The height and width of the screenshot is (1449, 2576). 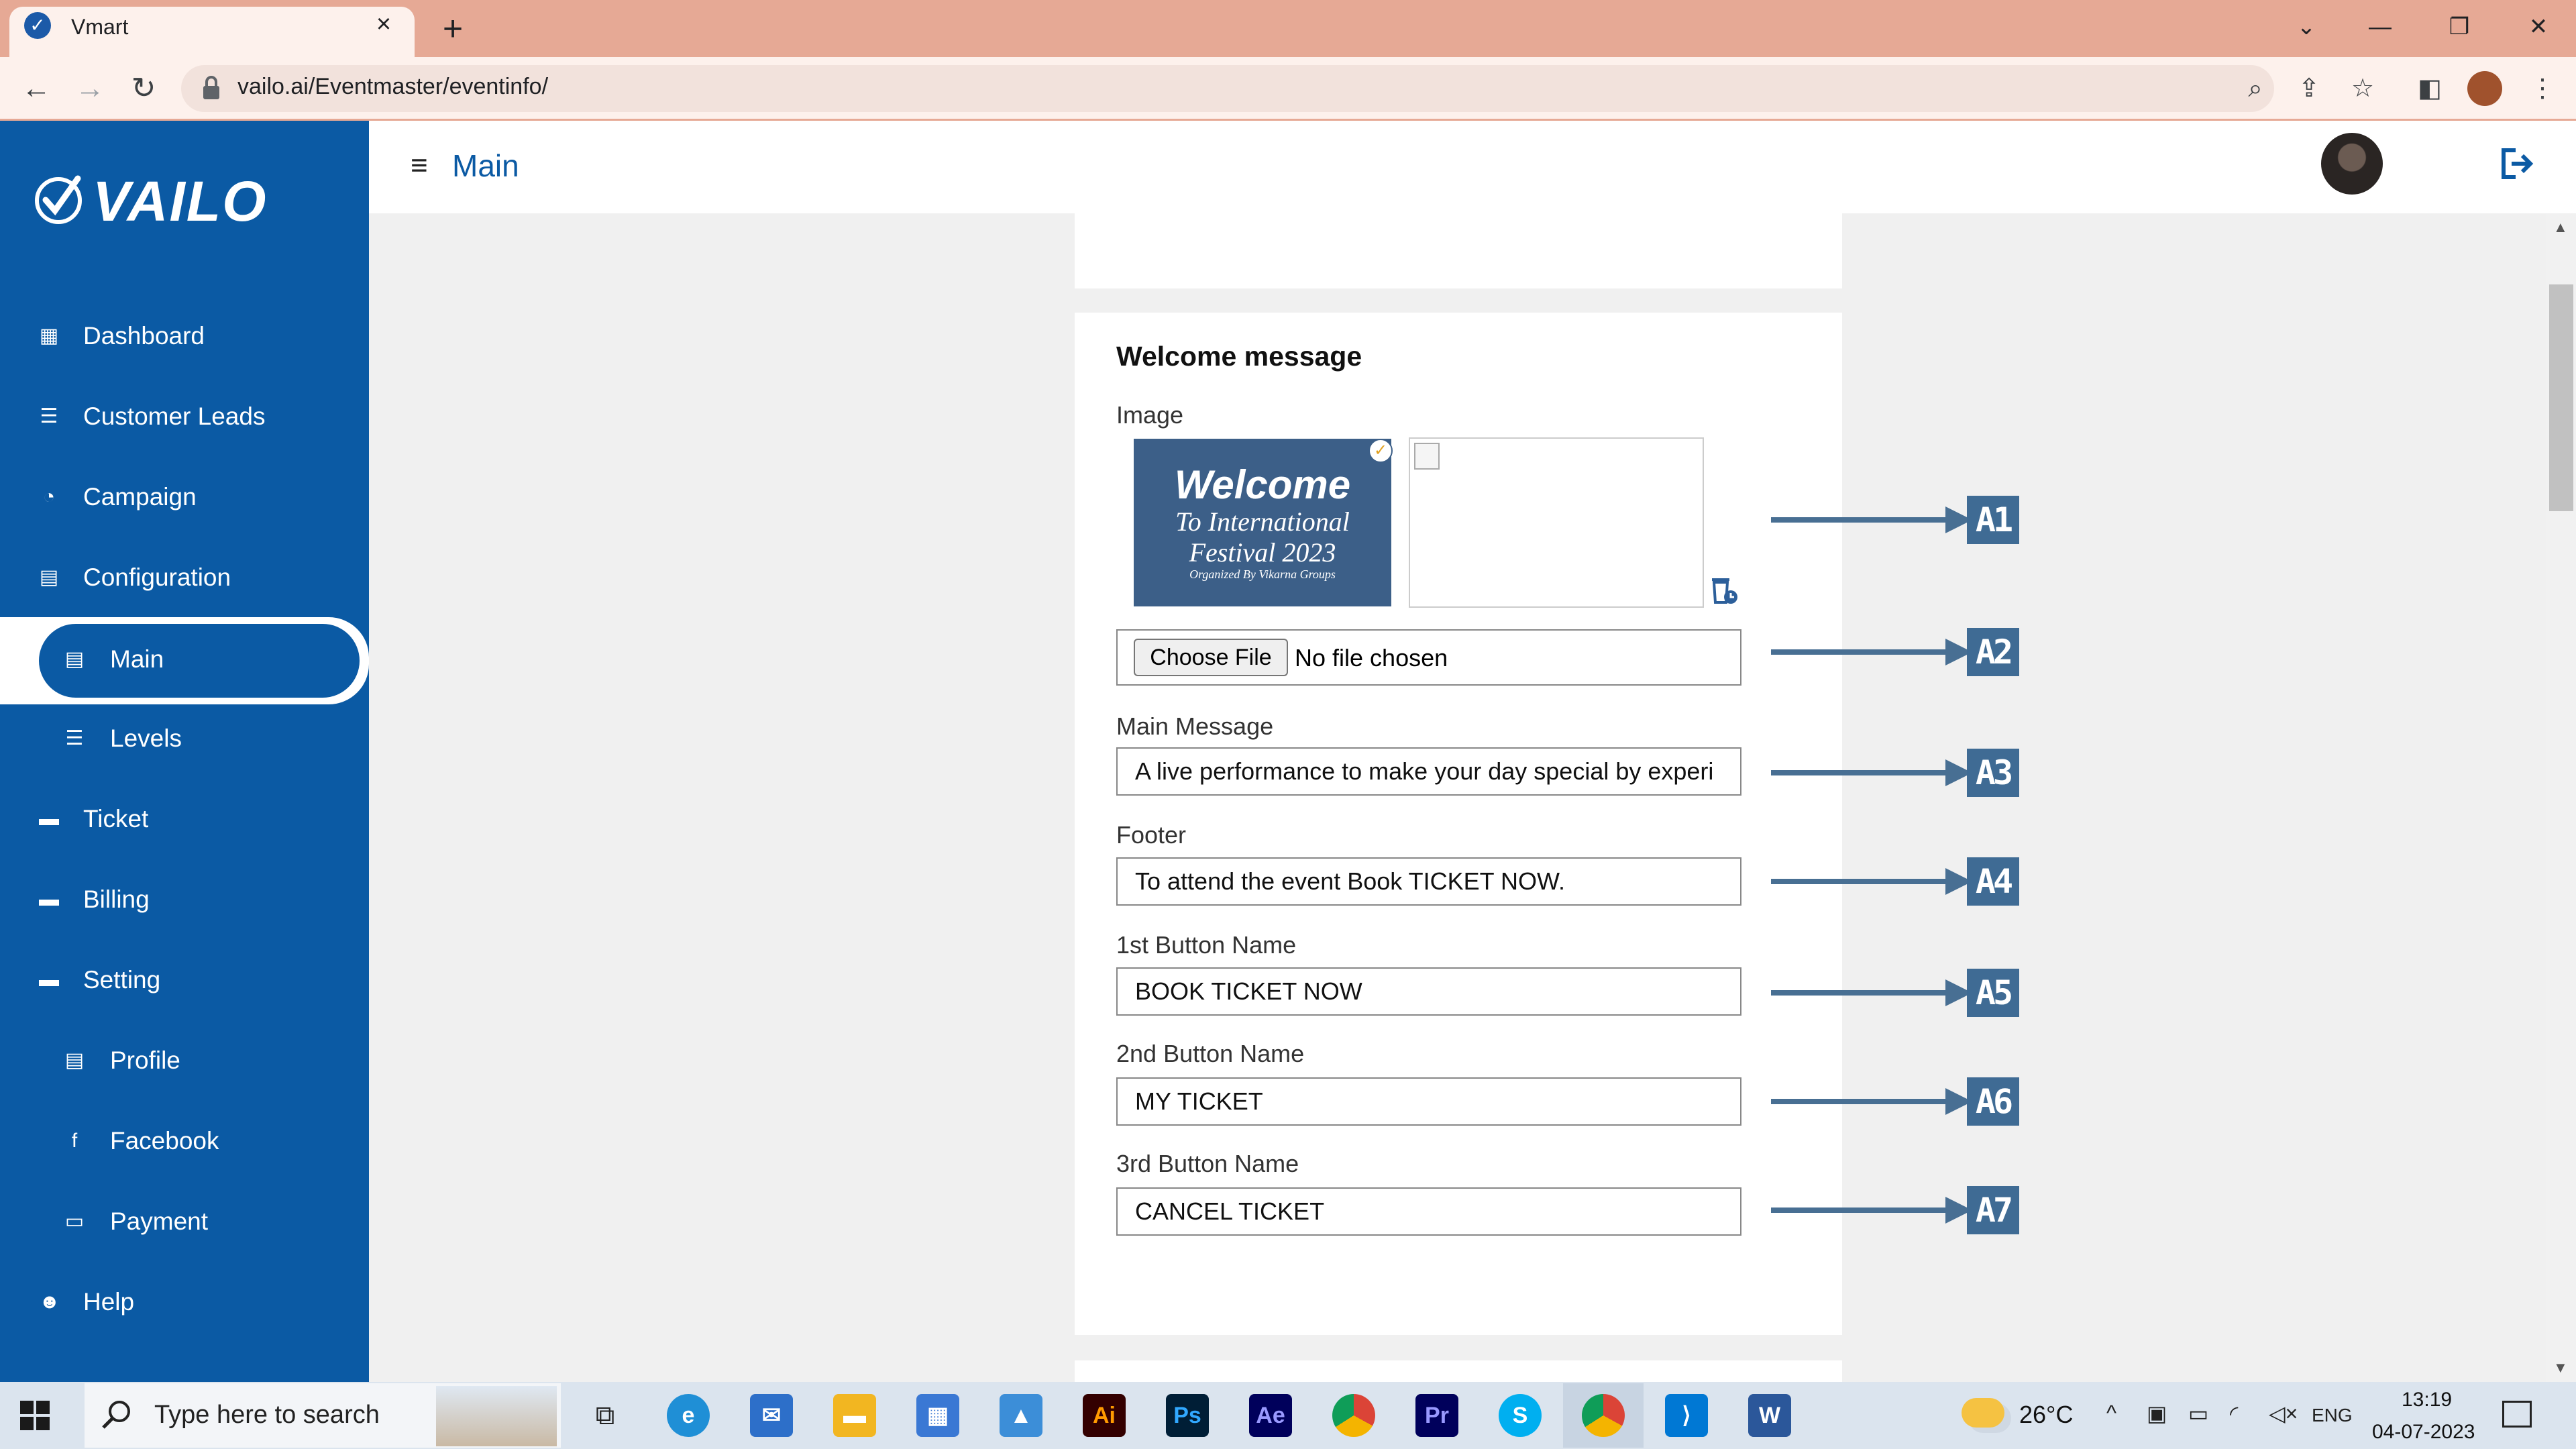 I want to click on browser-tab, so click(x=212, y=32).